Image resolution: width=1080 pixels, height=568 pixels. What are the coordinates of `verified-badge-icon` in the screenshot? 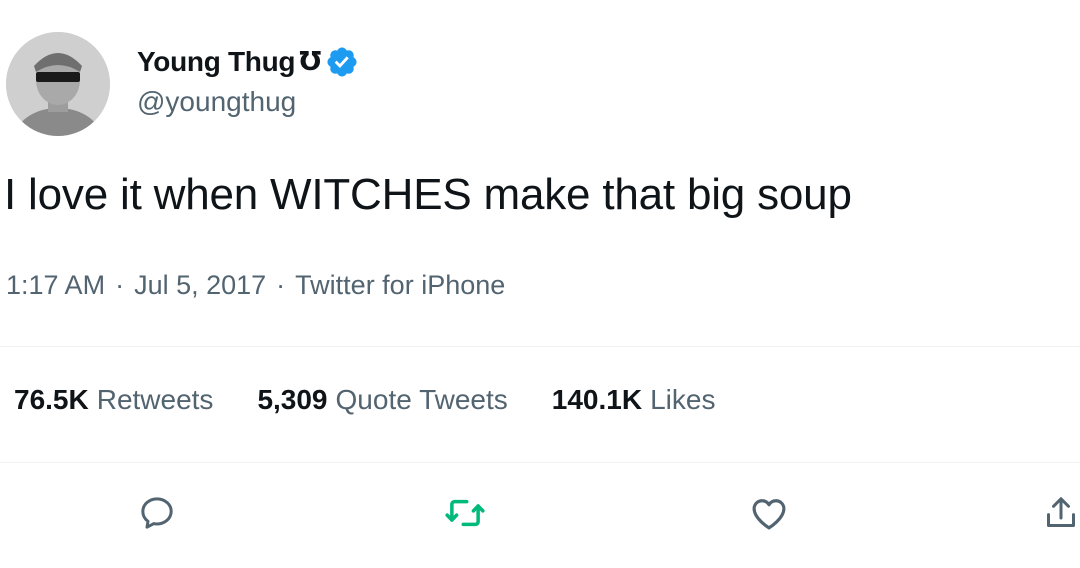 It's located at (342, 62).